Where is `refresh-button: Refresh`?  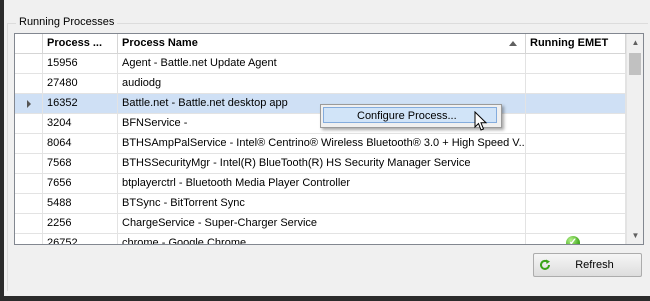 refresh-button: Refresh is located at coordinates (587, 265).